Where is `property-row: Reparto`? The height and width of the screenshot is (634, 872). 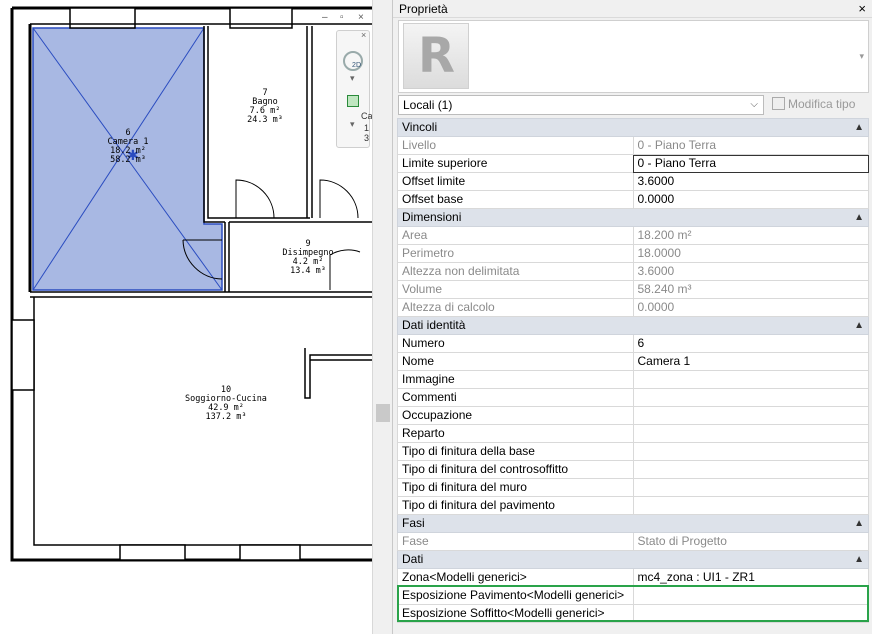
property-row: Reparto is located at coordinates (633, 433).